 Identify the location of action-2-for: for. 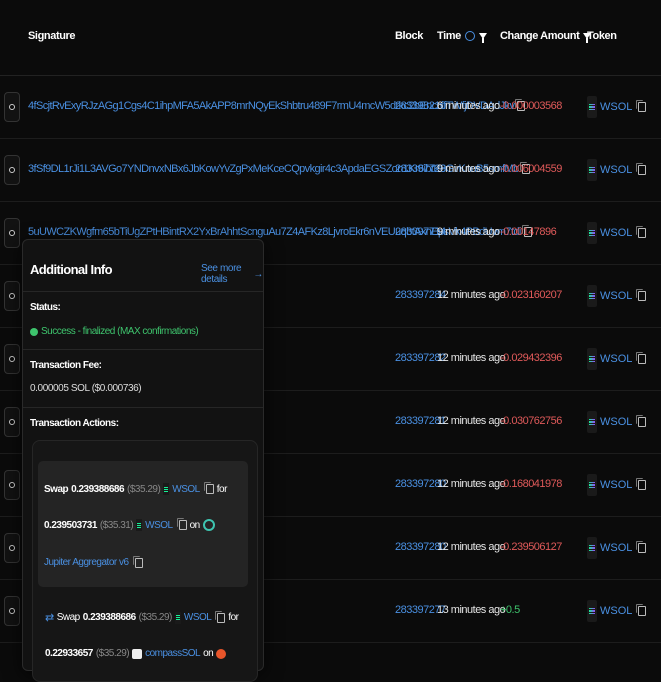
(233, 617).